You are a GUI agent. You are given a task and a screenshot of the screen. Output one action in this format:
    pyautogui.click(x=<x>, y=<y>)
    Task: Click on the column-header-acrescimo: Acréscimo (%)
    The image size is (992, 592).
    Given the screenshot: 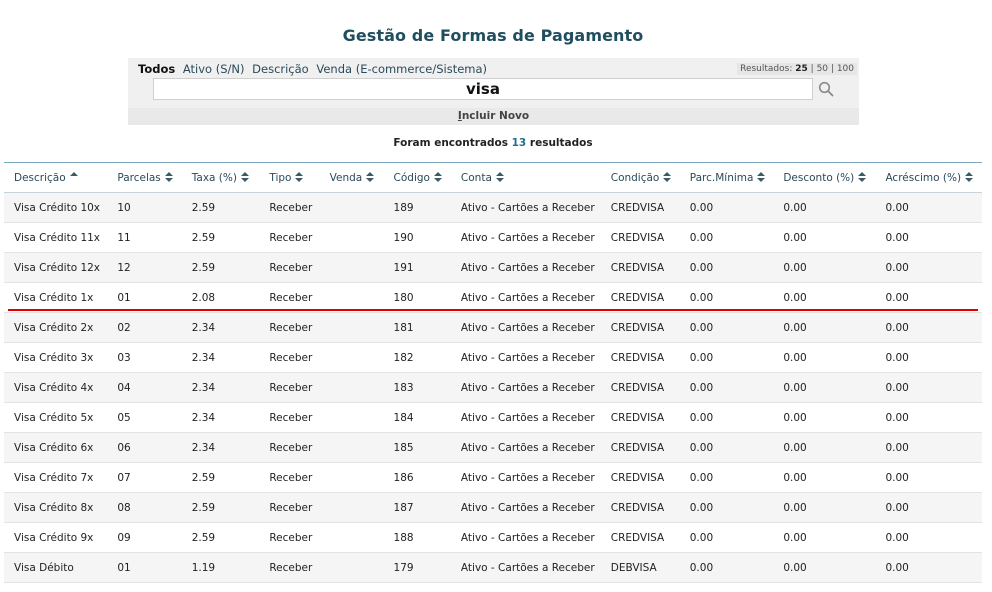 What is the action you would take?
    pyautogui.click(x=928, y=177)
    